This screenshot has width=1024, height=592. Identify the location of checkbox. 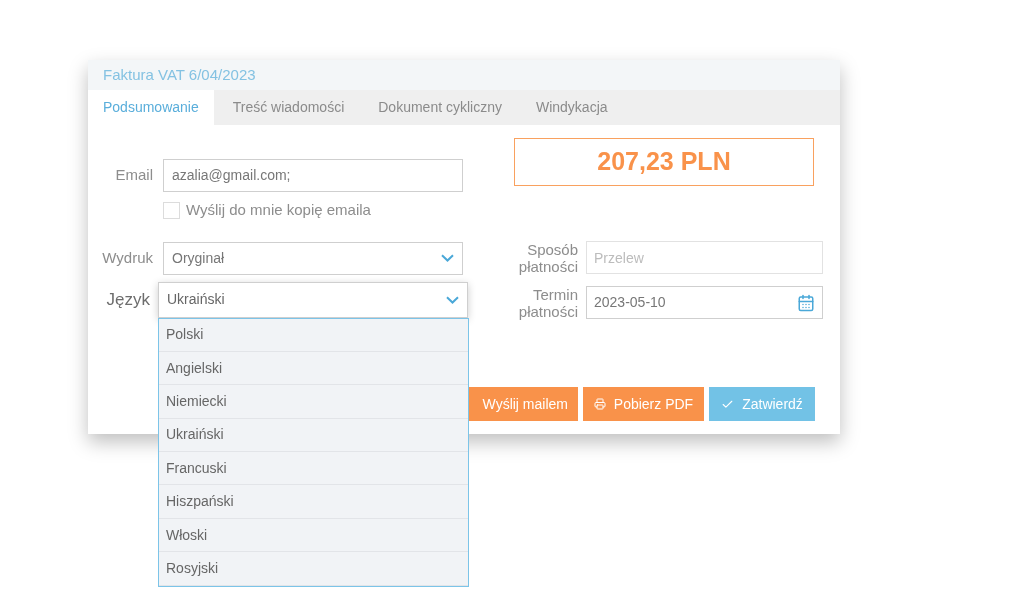
(171, 210).